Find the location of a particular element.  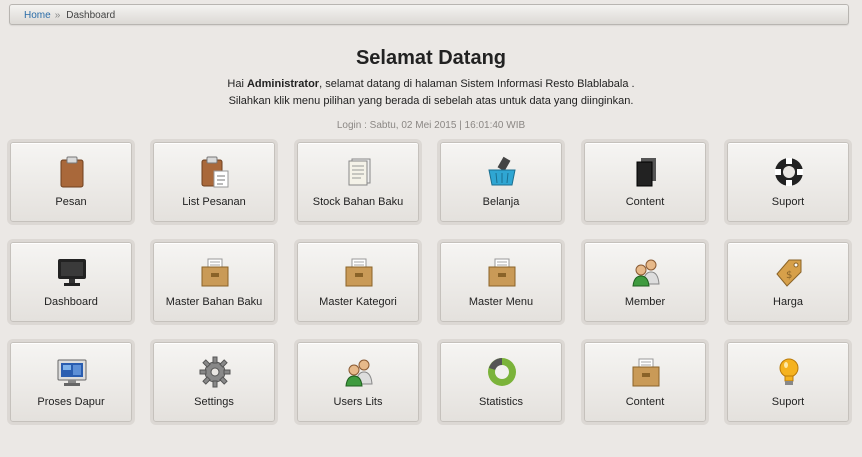

tile-label: List Pesanan is located at coordinates (214, 202).